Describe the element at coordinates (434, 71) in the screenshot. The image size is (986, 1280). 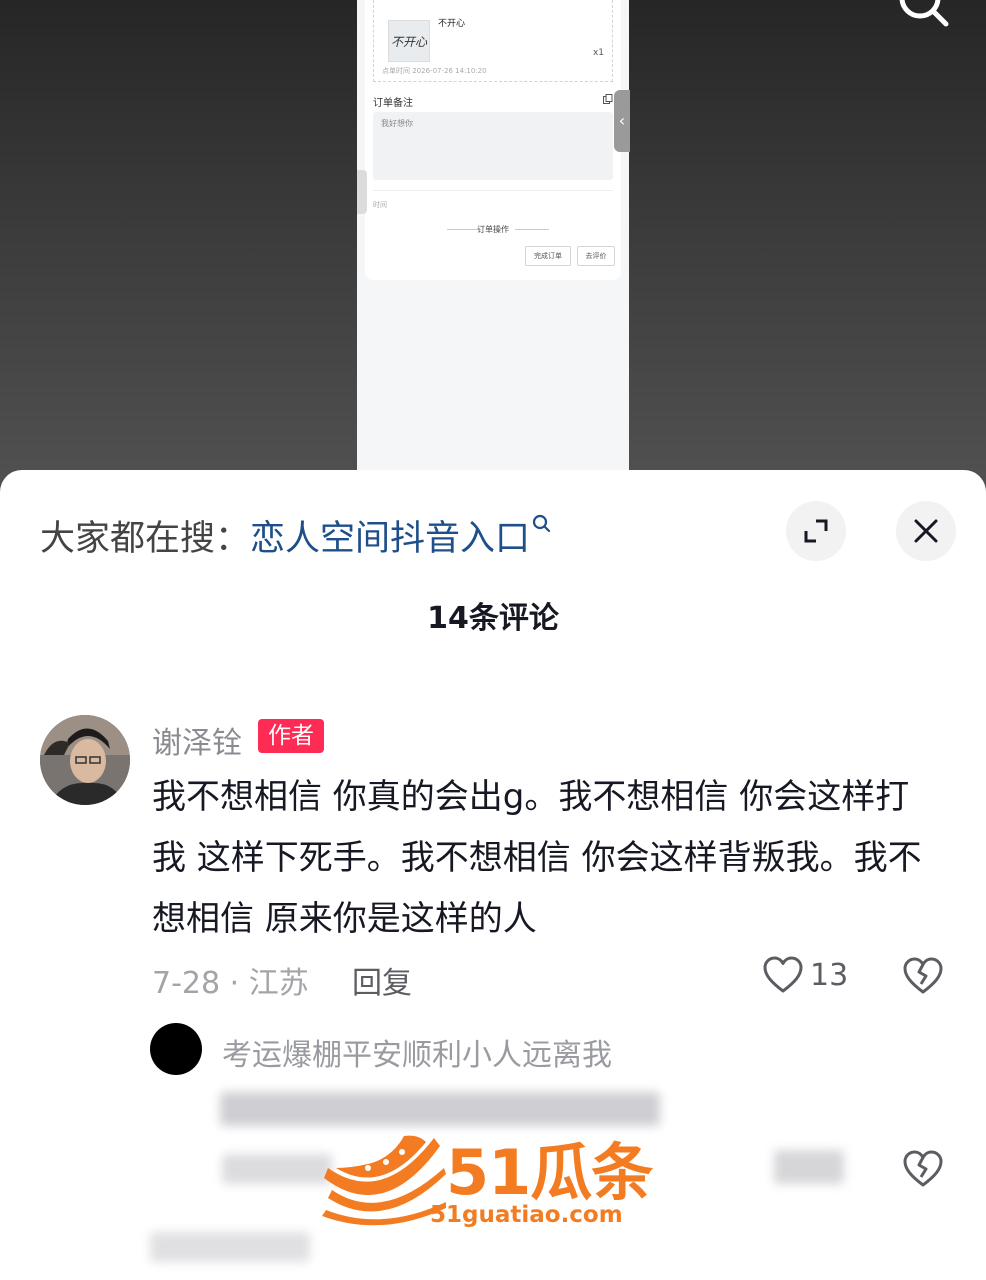
I see `order-time: 点单时间 2026-07-26 14:10:20` at that location.